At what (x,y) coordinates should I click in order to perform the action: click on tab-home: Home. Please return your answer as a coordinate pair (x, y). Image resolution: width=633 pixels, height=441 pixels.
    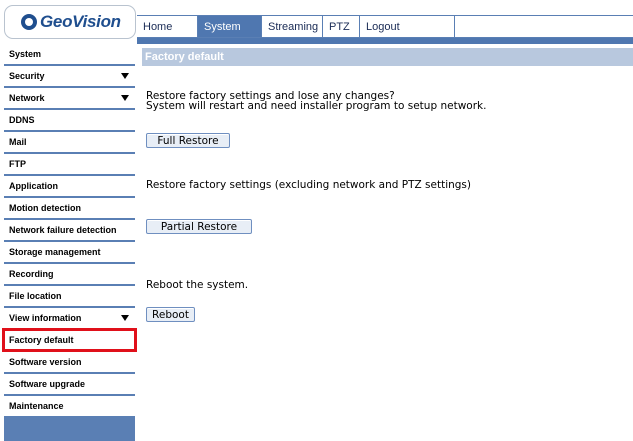
    Looking at the image, I should click on (167, 26).